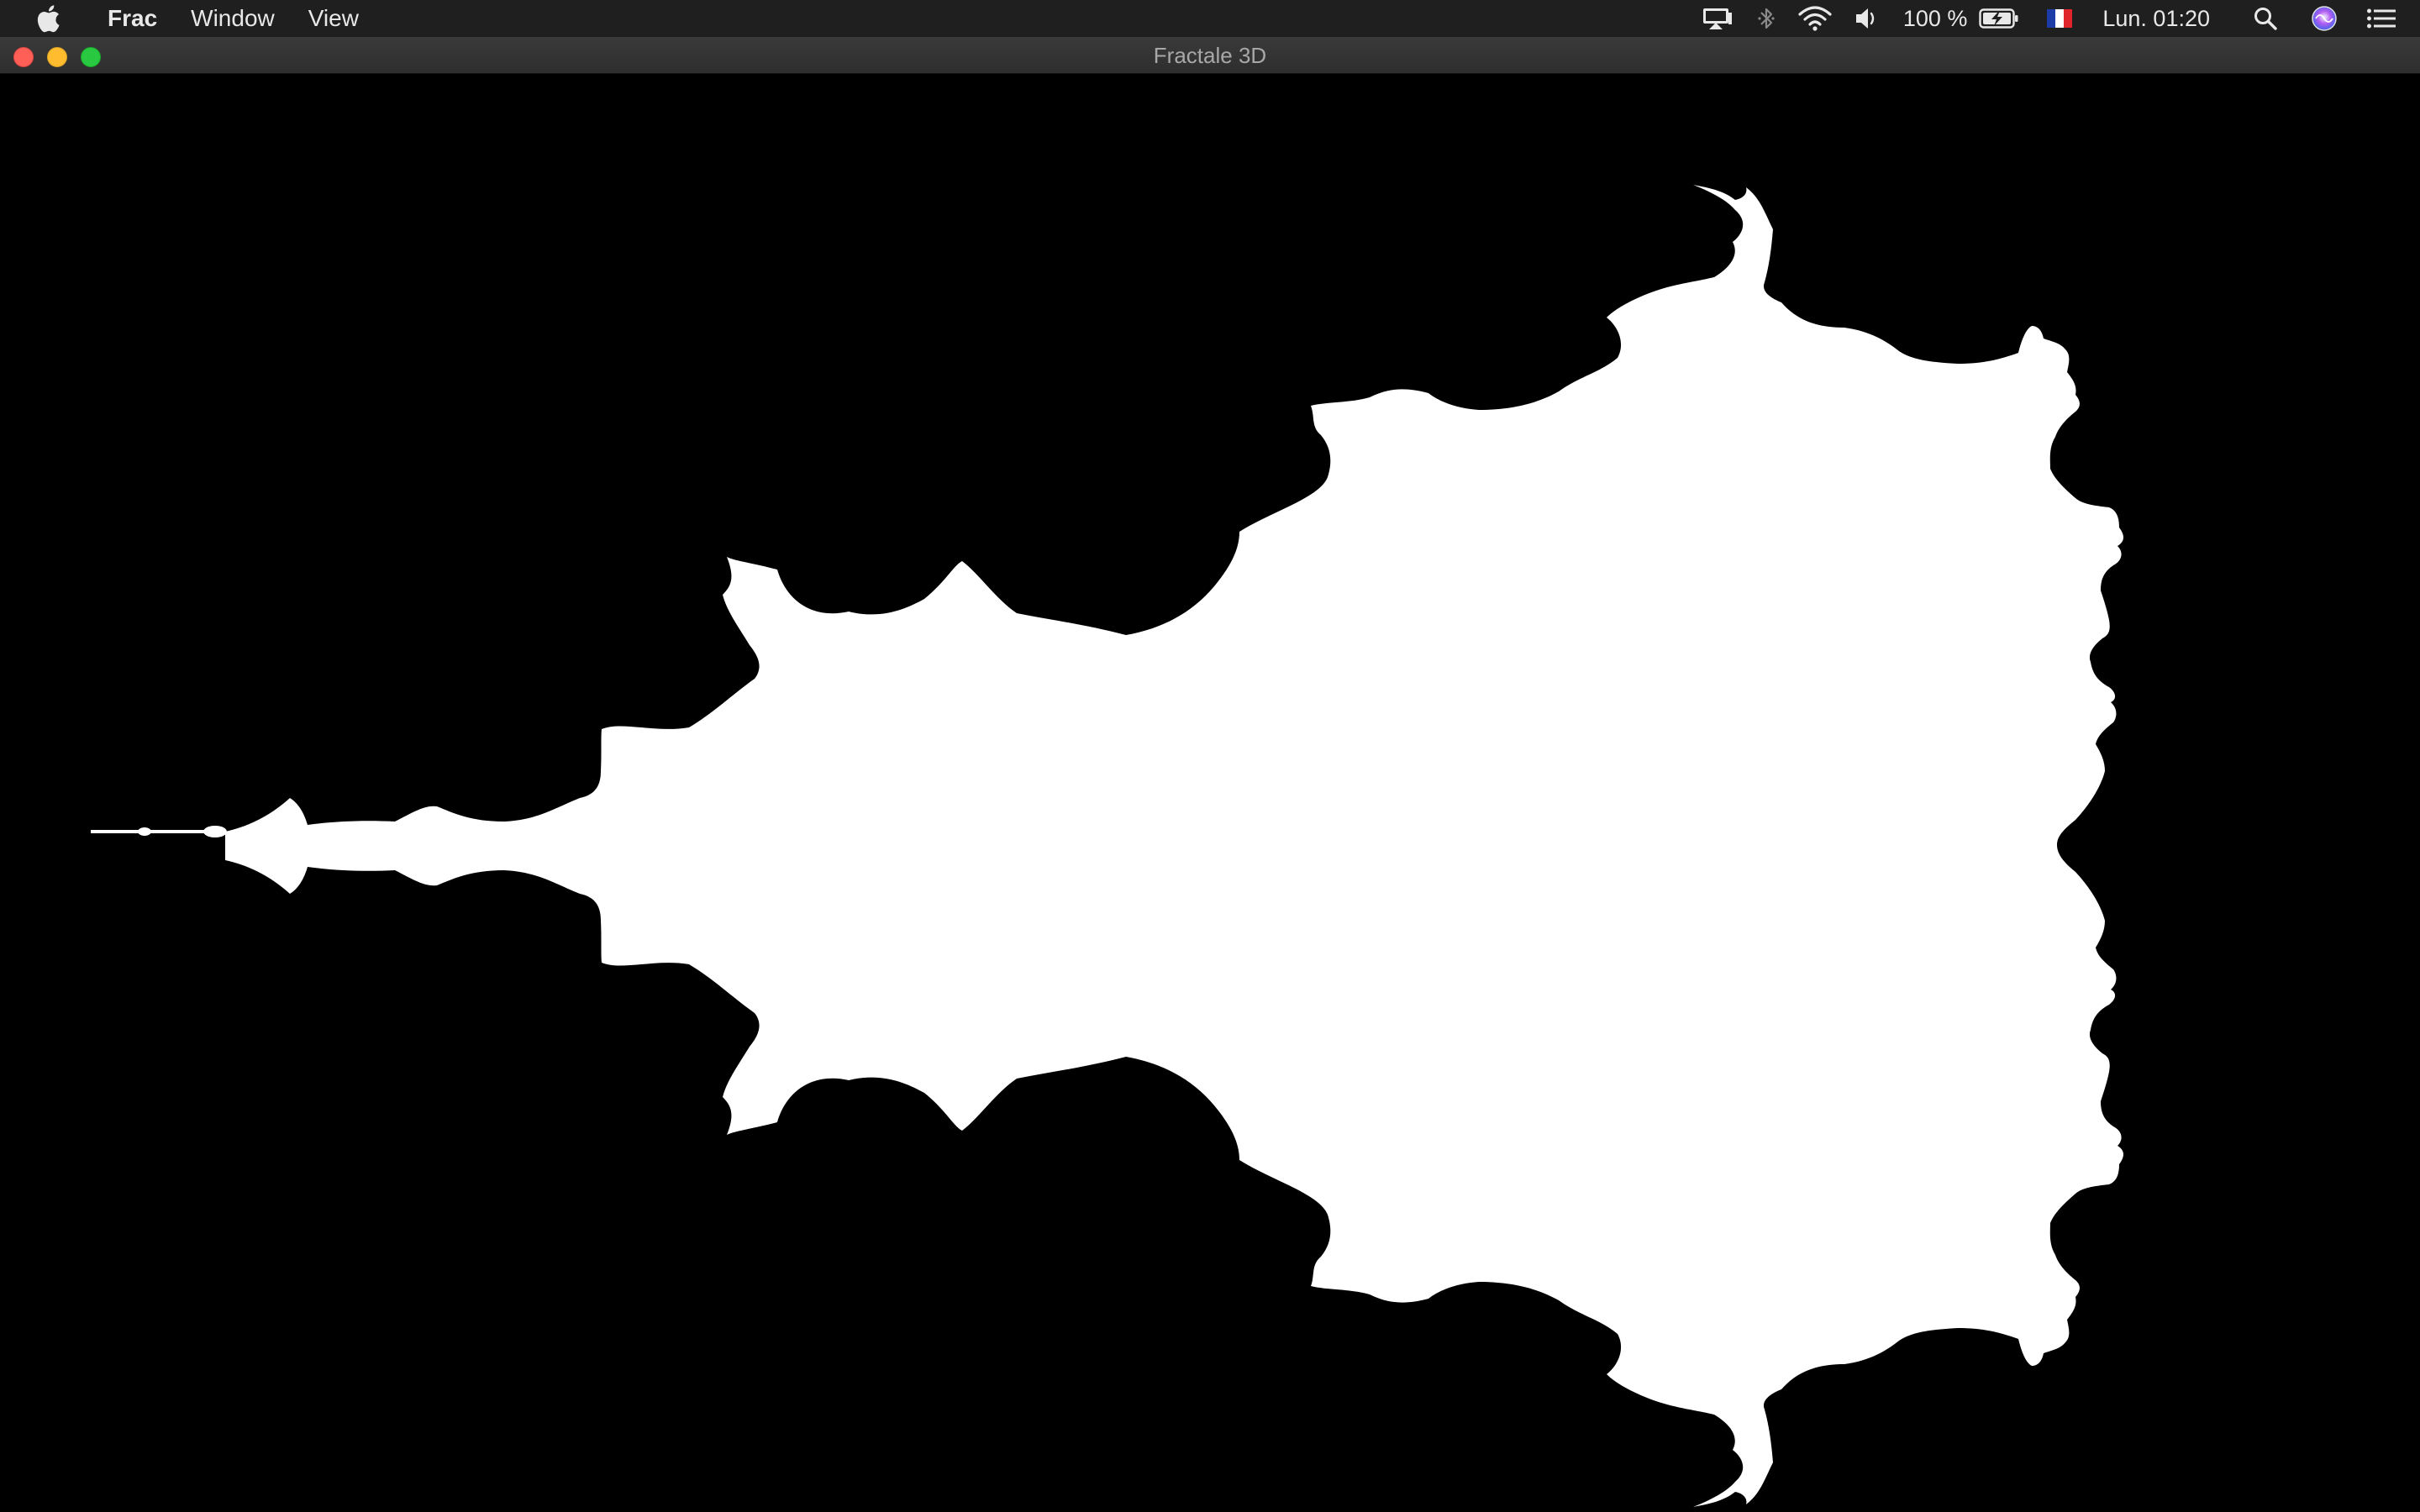  I want to click on battery-charging-icon, so click(2004, 18).